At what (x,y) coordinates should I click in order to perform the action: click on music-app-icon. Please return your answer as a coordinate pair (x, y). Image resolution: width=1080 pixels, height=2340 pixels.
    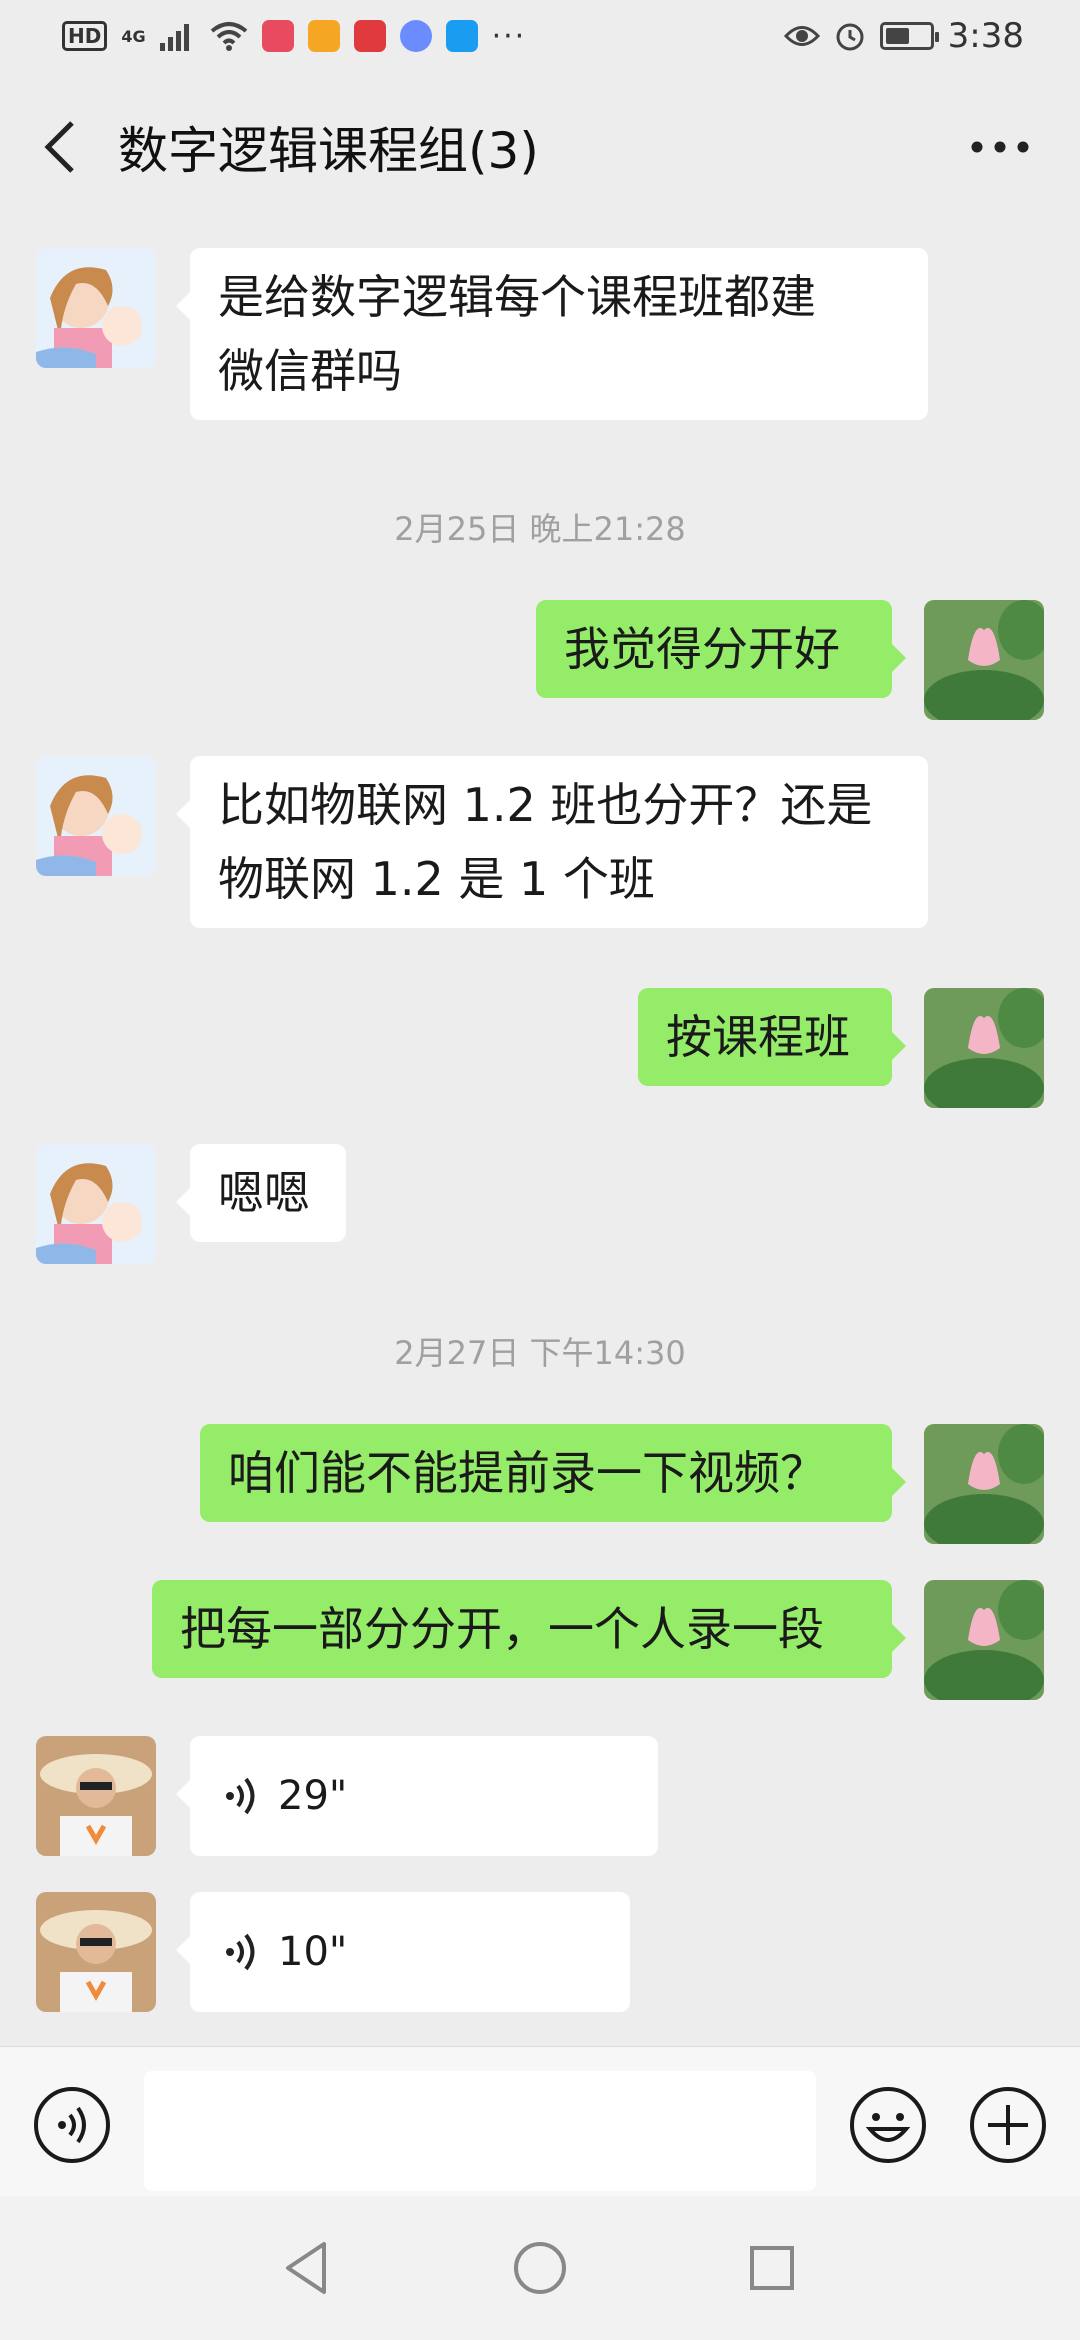
    Looking at the image, I should click on (415, 36).